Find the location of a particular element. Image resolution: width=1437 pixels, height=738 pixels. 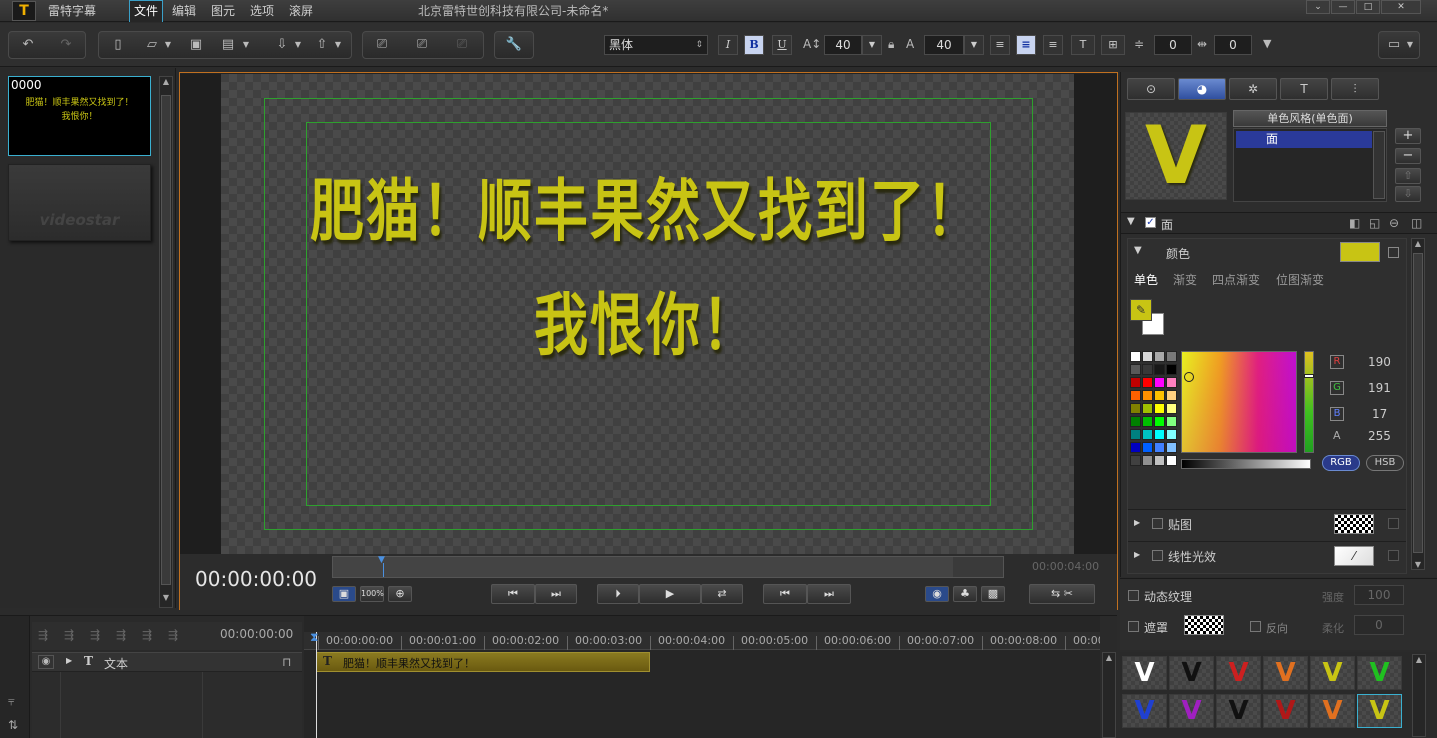

hue-slider is located at coordinates (1309, 402).